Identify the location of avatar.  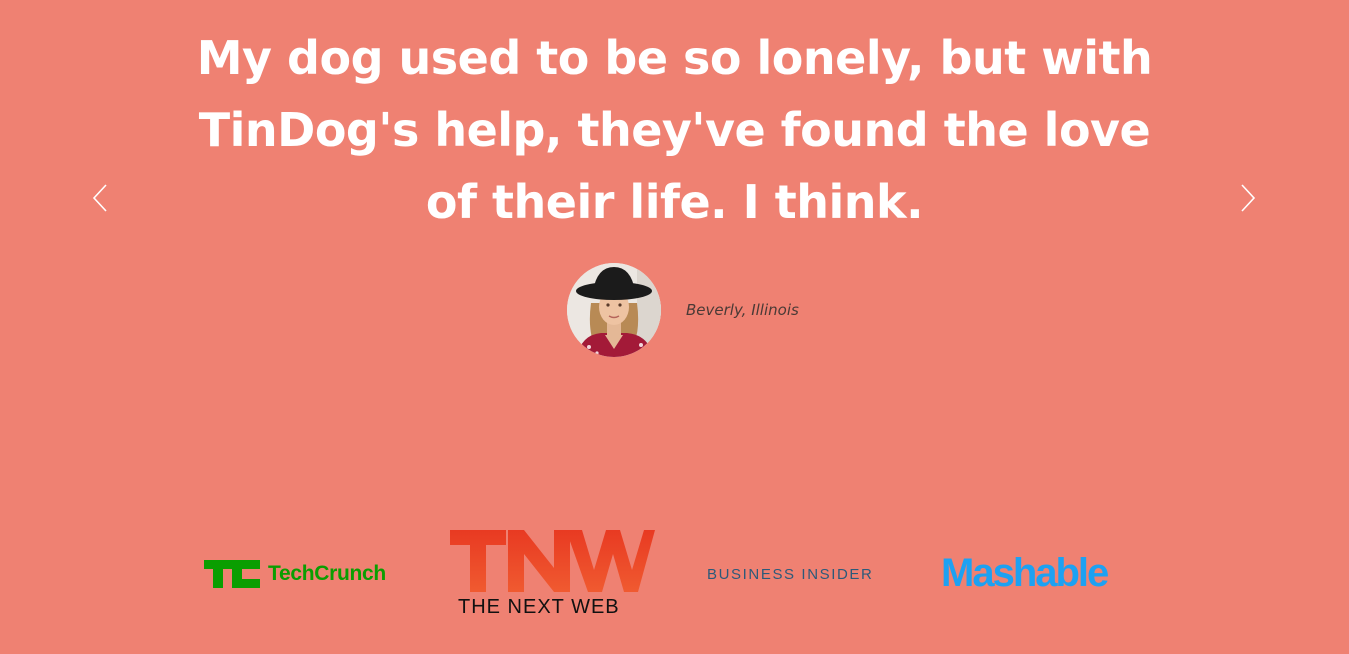
(614, 310).